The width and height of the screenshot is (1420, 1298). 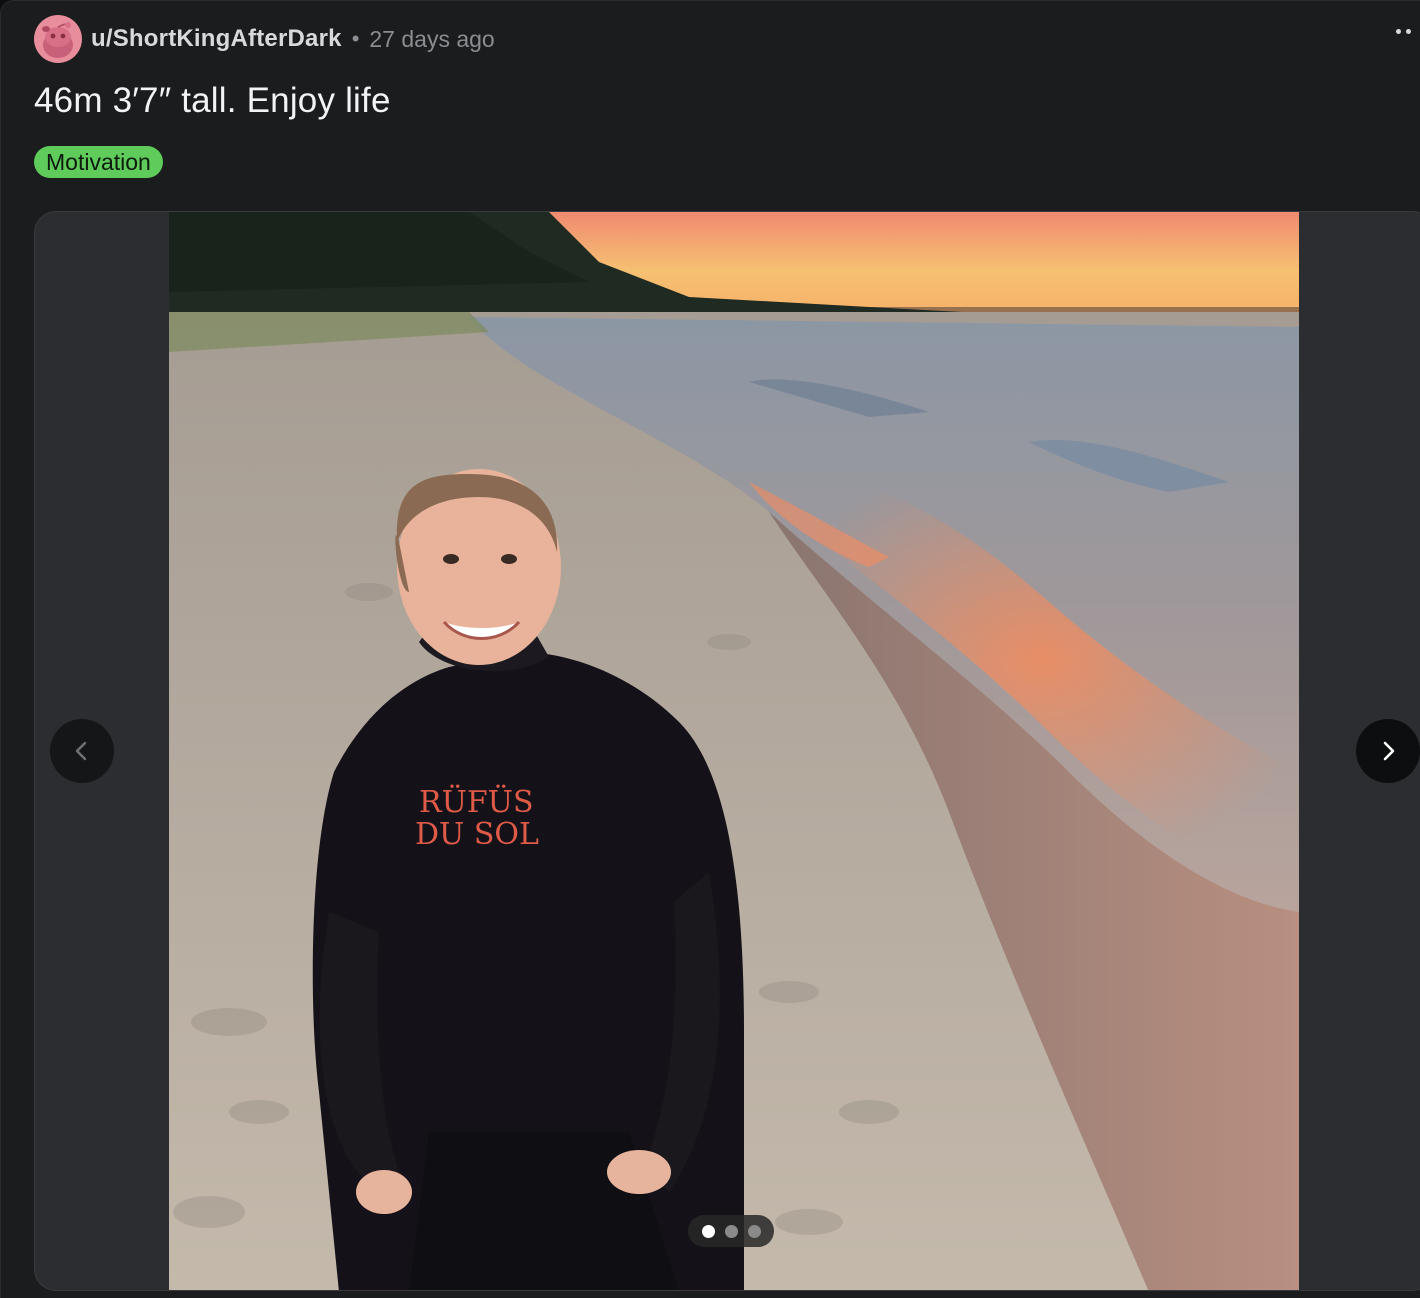 I want to click on hoodie-print-line2: DU SOL, so click(x=477, y=834).